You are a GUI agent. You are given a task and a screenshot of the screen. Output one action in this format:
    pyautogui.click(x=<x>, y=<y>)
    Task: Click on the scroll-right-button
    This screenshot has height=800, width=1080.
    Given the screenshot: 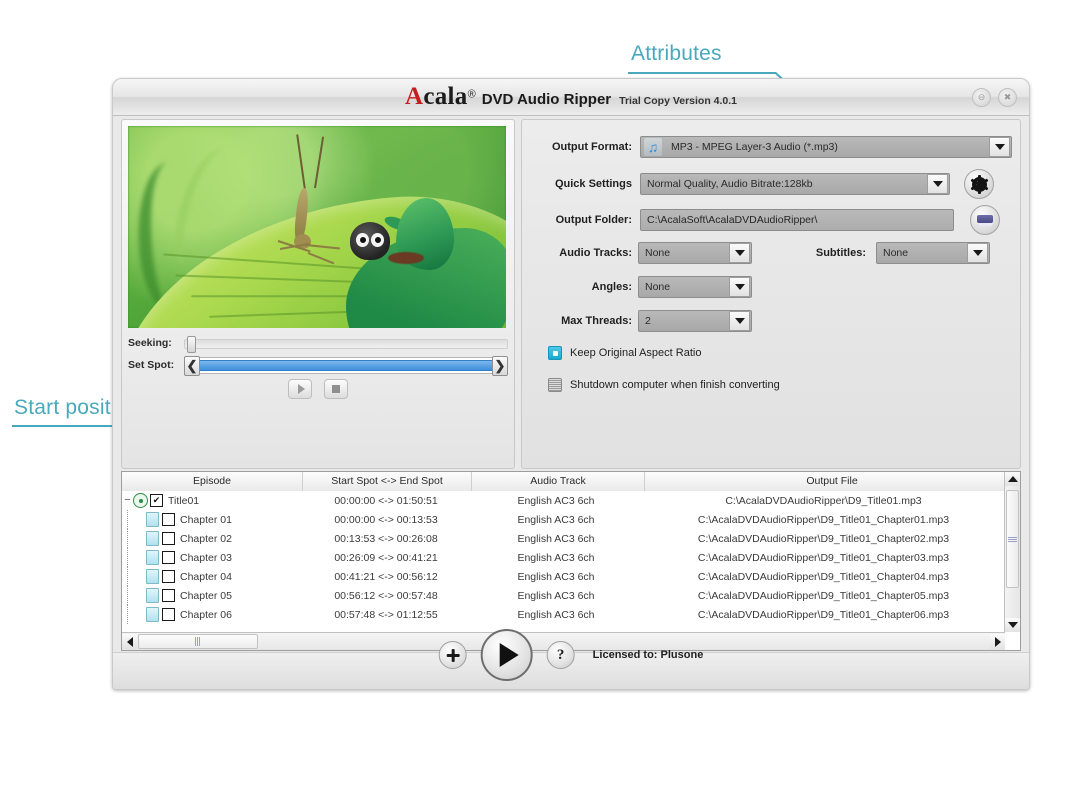 What is the action you would take?
    pyautogui.click(x=997, y=641)
    